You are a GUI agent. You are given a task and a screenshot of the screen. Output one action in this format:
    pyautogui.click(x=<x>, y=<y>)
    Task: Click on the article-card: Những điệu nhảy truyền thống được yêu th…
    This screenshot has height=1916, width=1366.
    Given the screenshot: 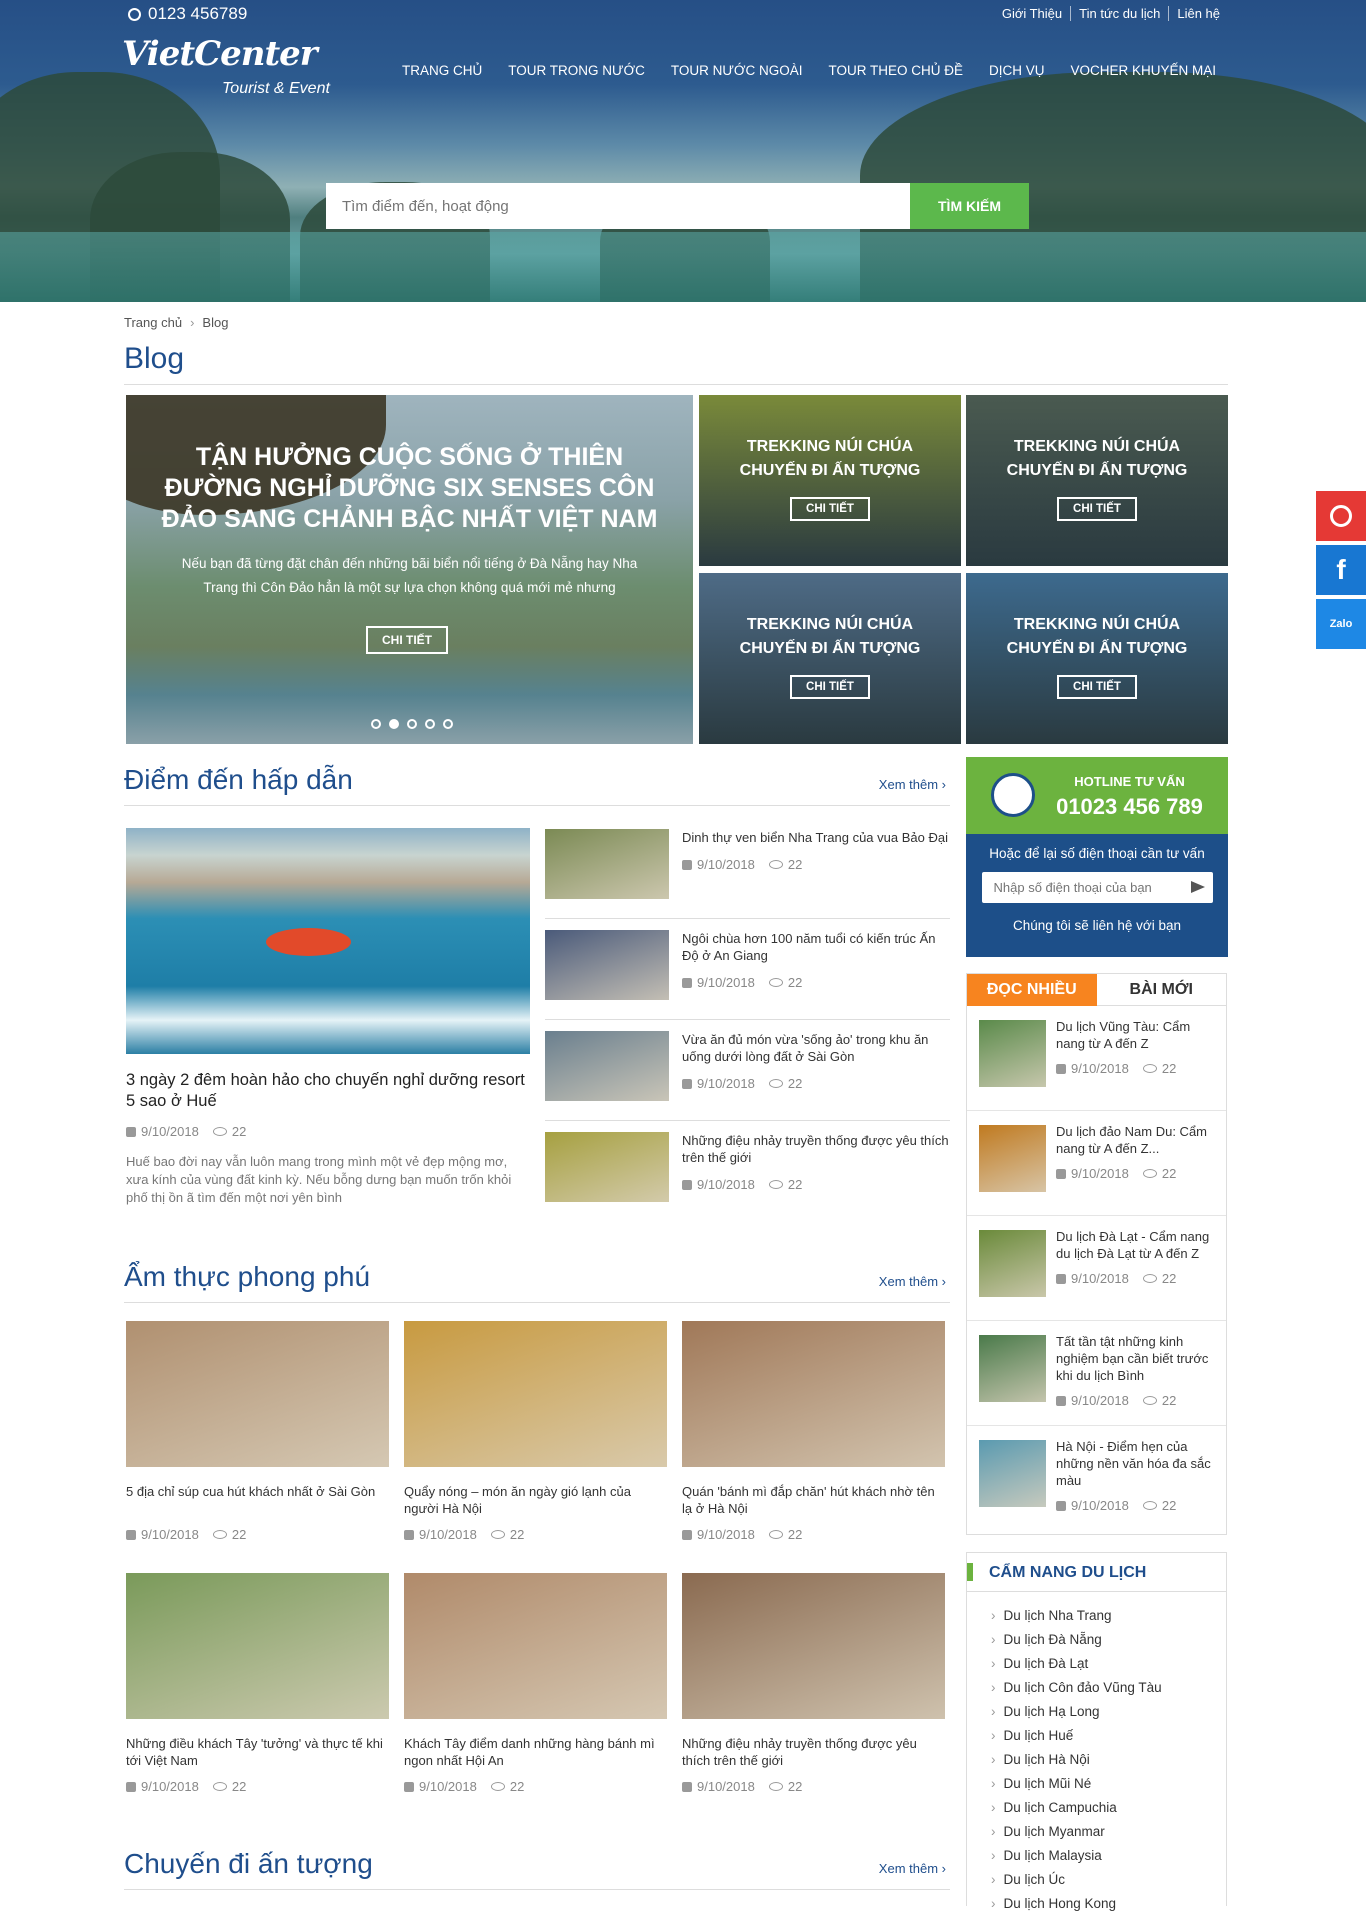 What is the action you would take?
    pyautogui.click(x=813, y=1683)
    